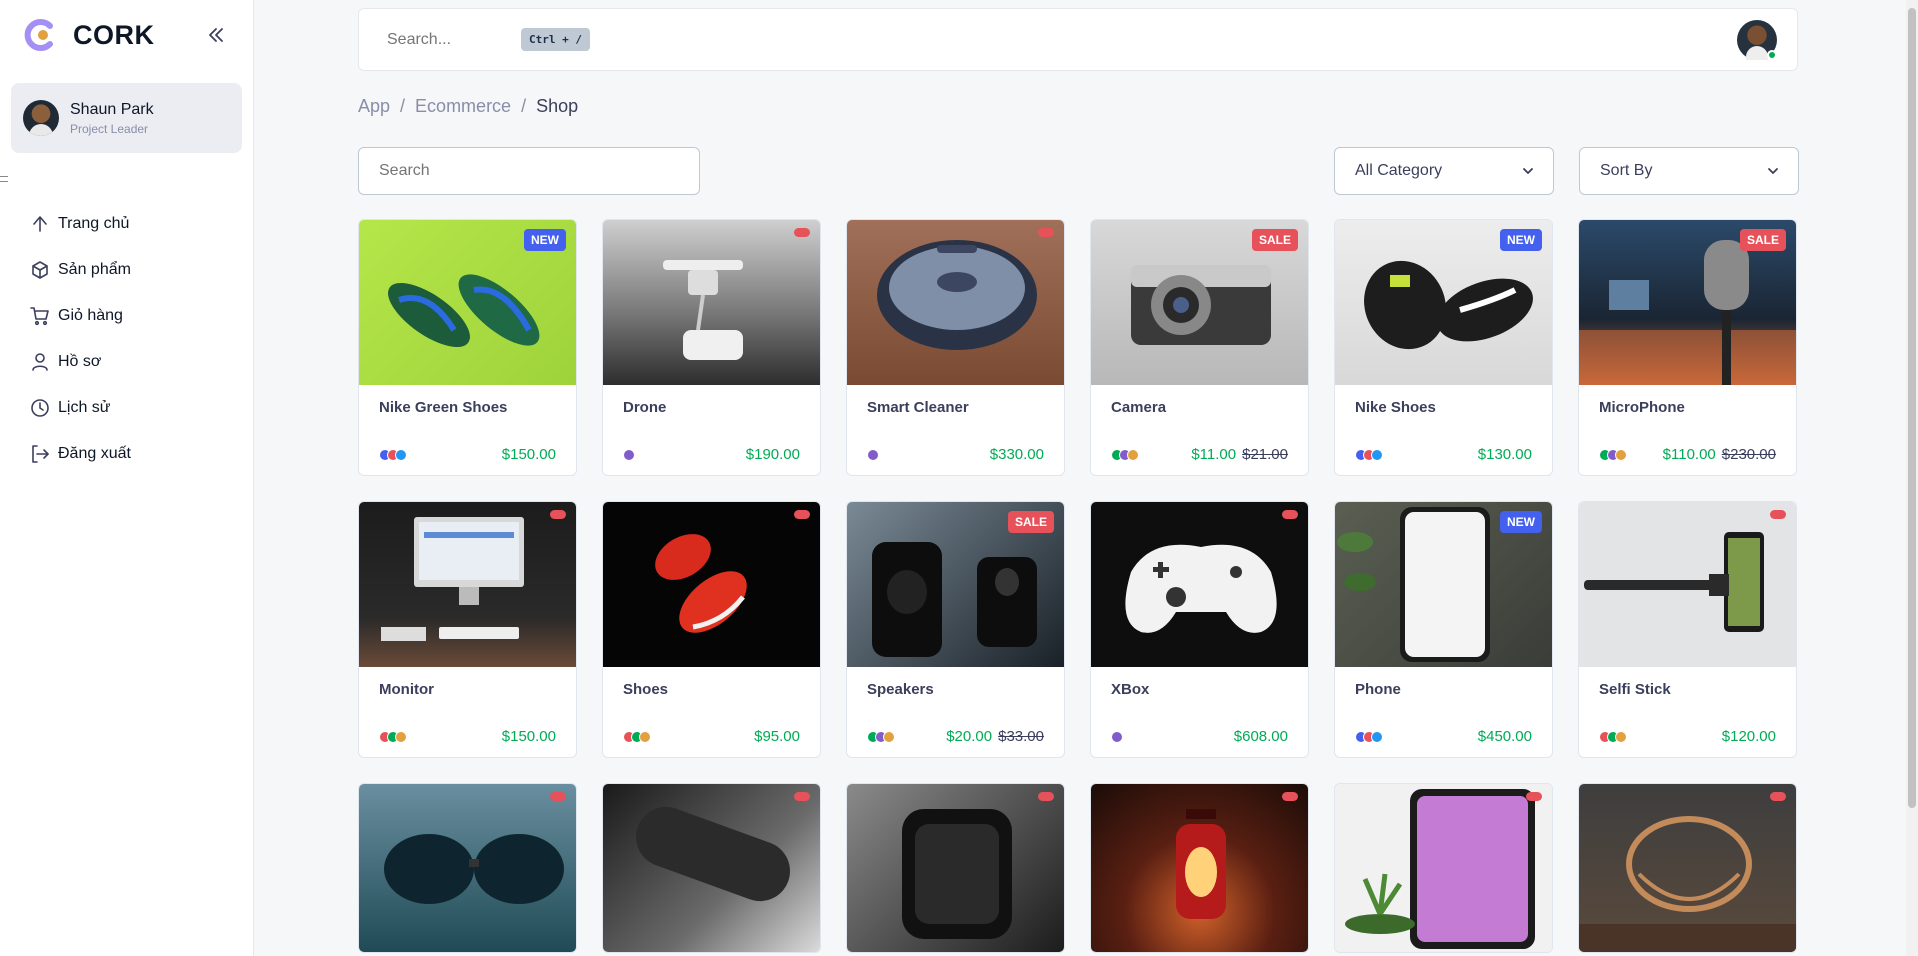 The image size is (1918, 956). I want to click on product-card: Smart Cleaner $330.00, so click(955, 347).